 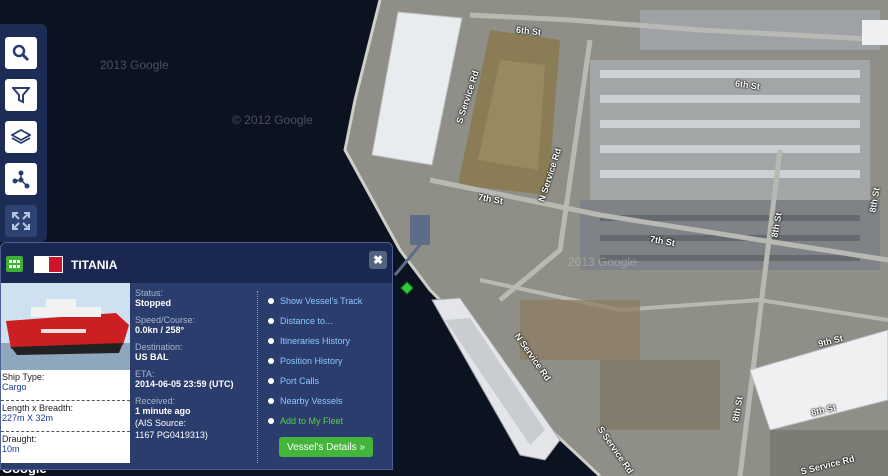 I want to click on status-label: Status:, so click(x=149, y=293).